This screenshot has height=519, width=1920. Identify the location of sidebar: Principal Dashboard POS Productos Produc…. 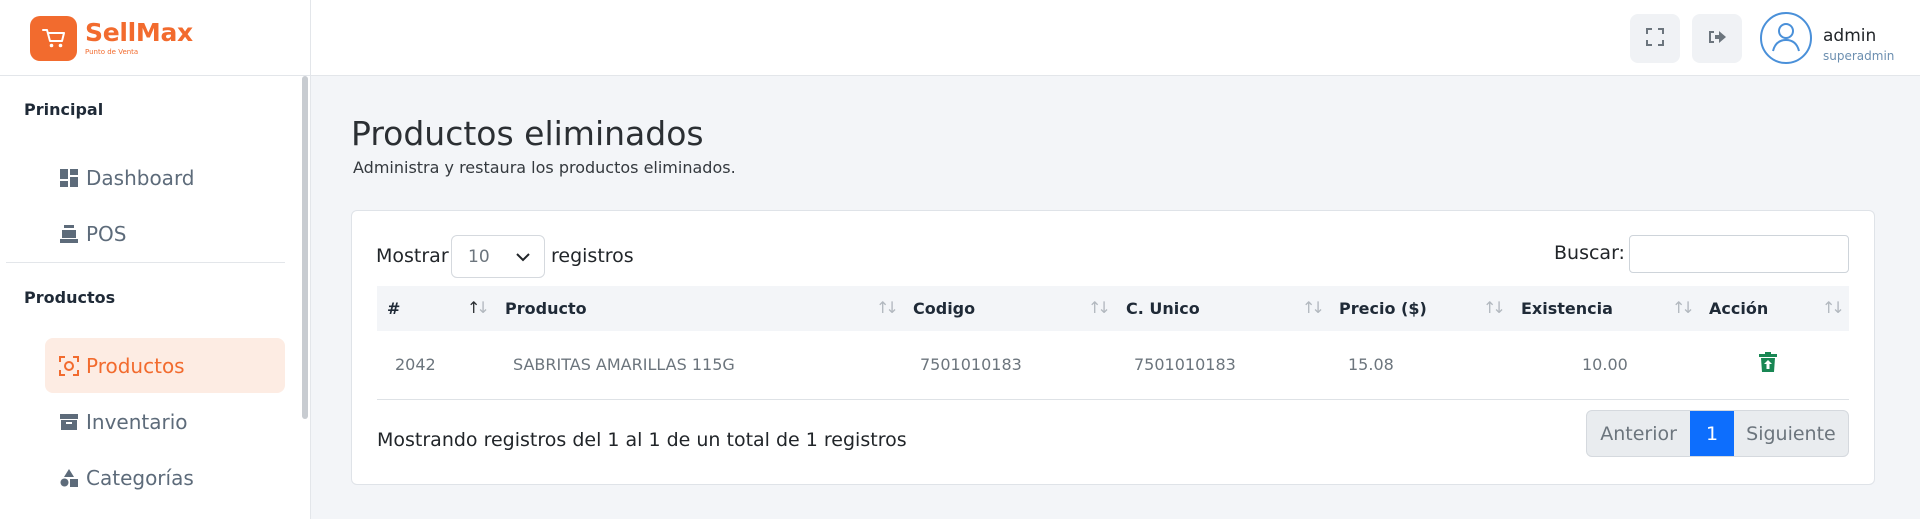
(155, 297).